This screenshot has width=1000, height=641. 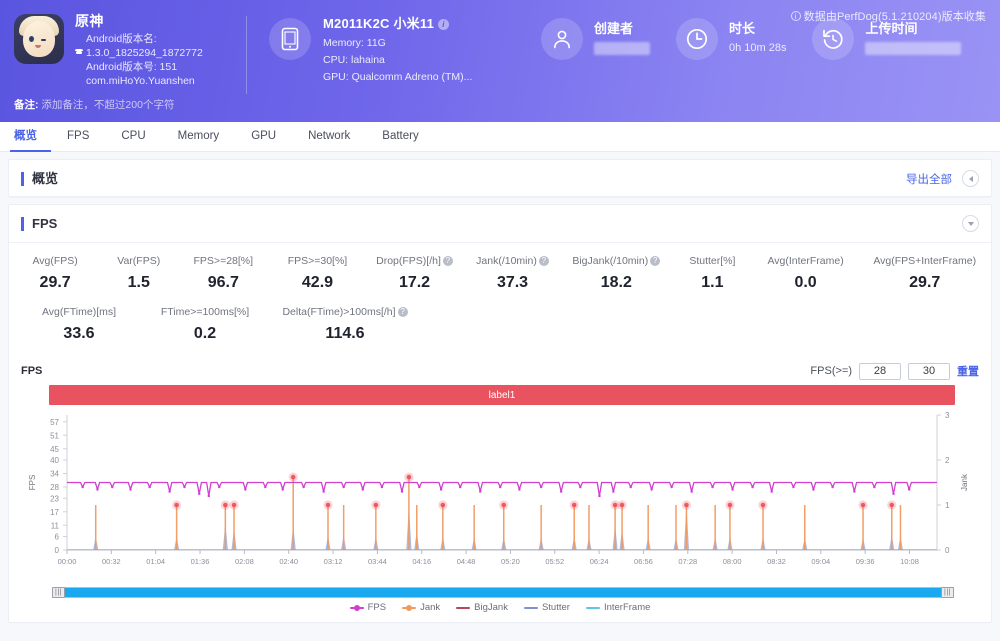 I want to click on label-band: label1, so click(x=502, y=395).